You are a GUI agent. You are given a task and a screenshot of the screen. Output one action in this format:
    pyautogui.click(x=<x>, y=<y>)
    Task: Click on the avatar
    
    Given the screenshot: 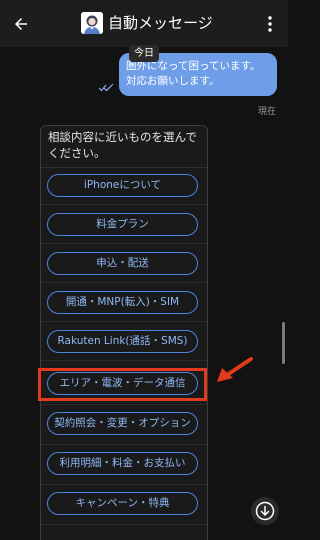 What is the action you would take?
    pyautogui.click(x=92, y=23)
    